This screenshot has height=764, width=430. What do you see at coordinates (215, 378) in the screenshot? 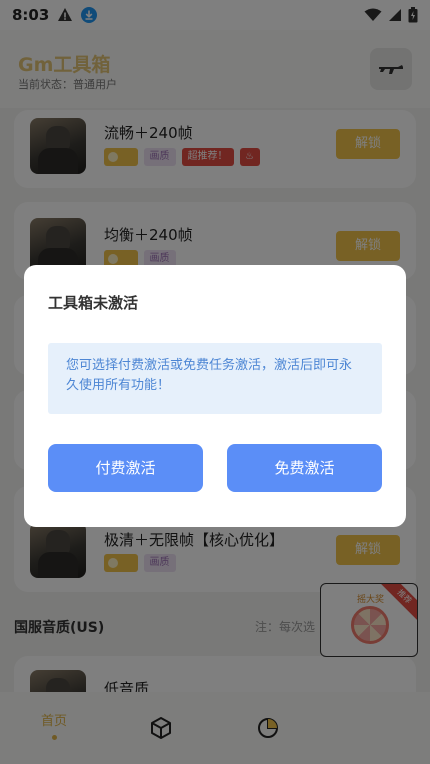
I see `dialog-message: 您可选择付费激活或免费任务激活，激活后即可永久使用所有功能！` at bounding box center [215, 378].